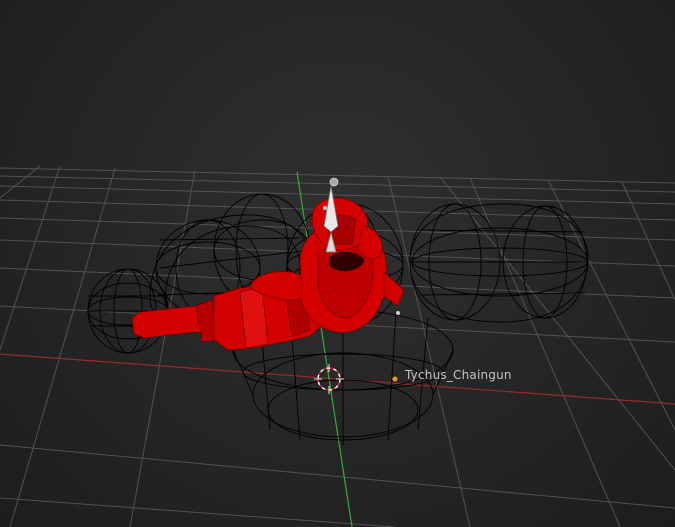 Image resolution: width=675 pixels, height=527 pixels. What do you see at coordinates (458, 375) in the screenshot?
I see `object-name-label: Tychus_Chaingun` at bounding box center [458, 375].